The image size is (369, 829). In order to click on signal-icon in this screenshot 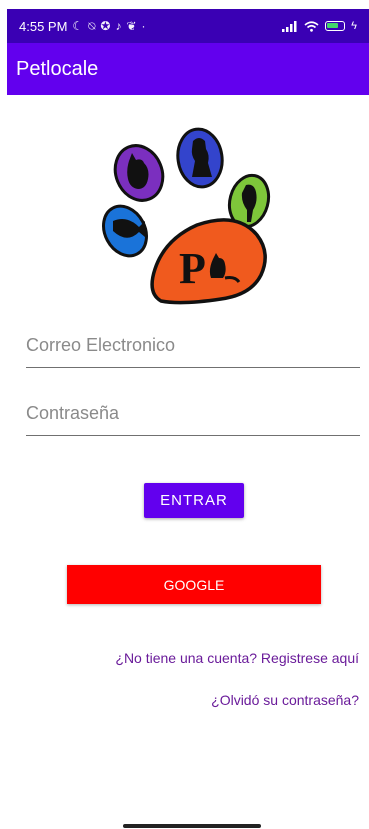, I will do `click(289, 26)`.